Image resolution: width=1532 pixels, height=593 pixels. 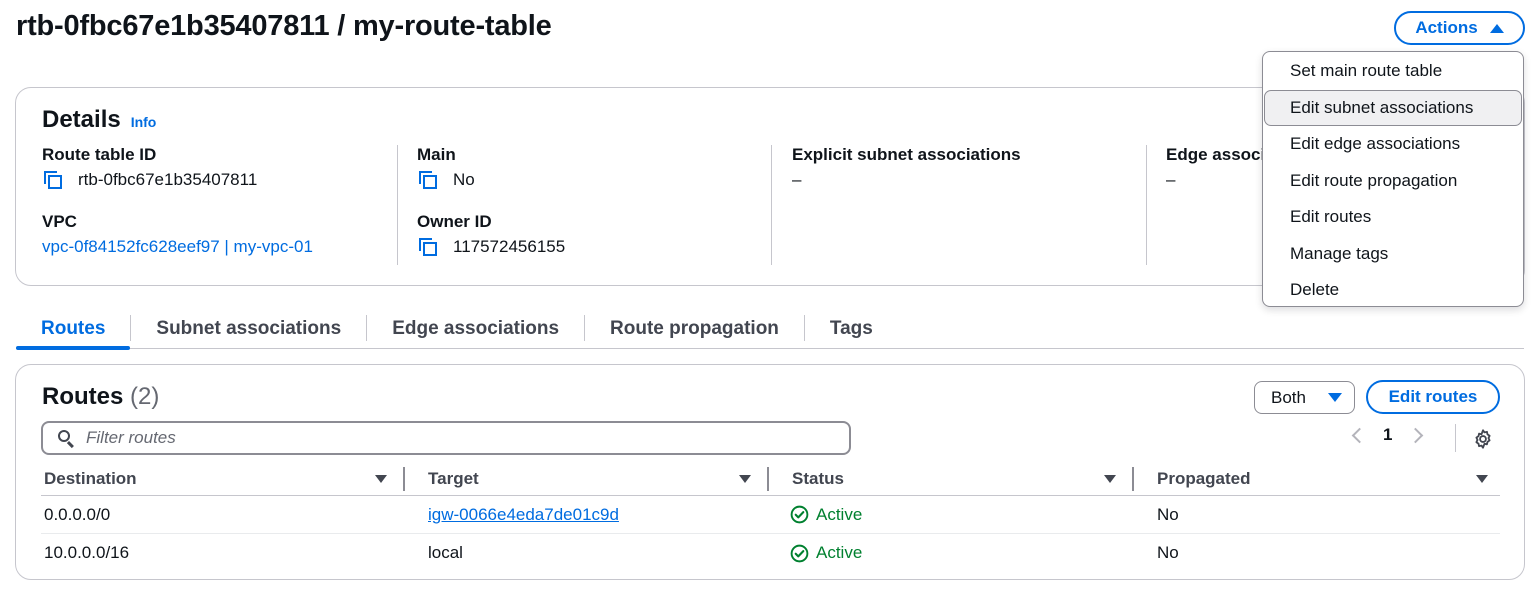 I want to click on table-header: Destination Target Status Propagated, so click(x=770, y=479).